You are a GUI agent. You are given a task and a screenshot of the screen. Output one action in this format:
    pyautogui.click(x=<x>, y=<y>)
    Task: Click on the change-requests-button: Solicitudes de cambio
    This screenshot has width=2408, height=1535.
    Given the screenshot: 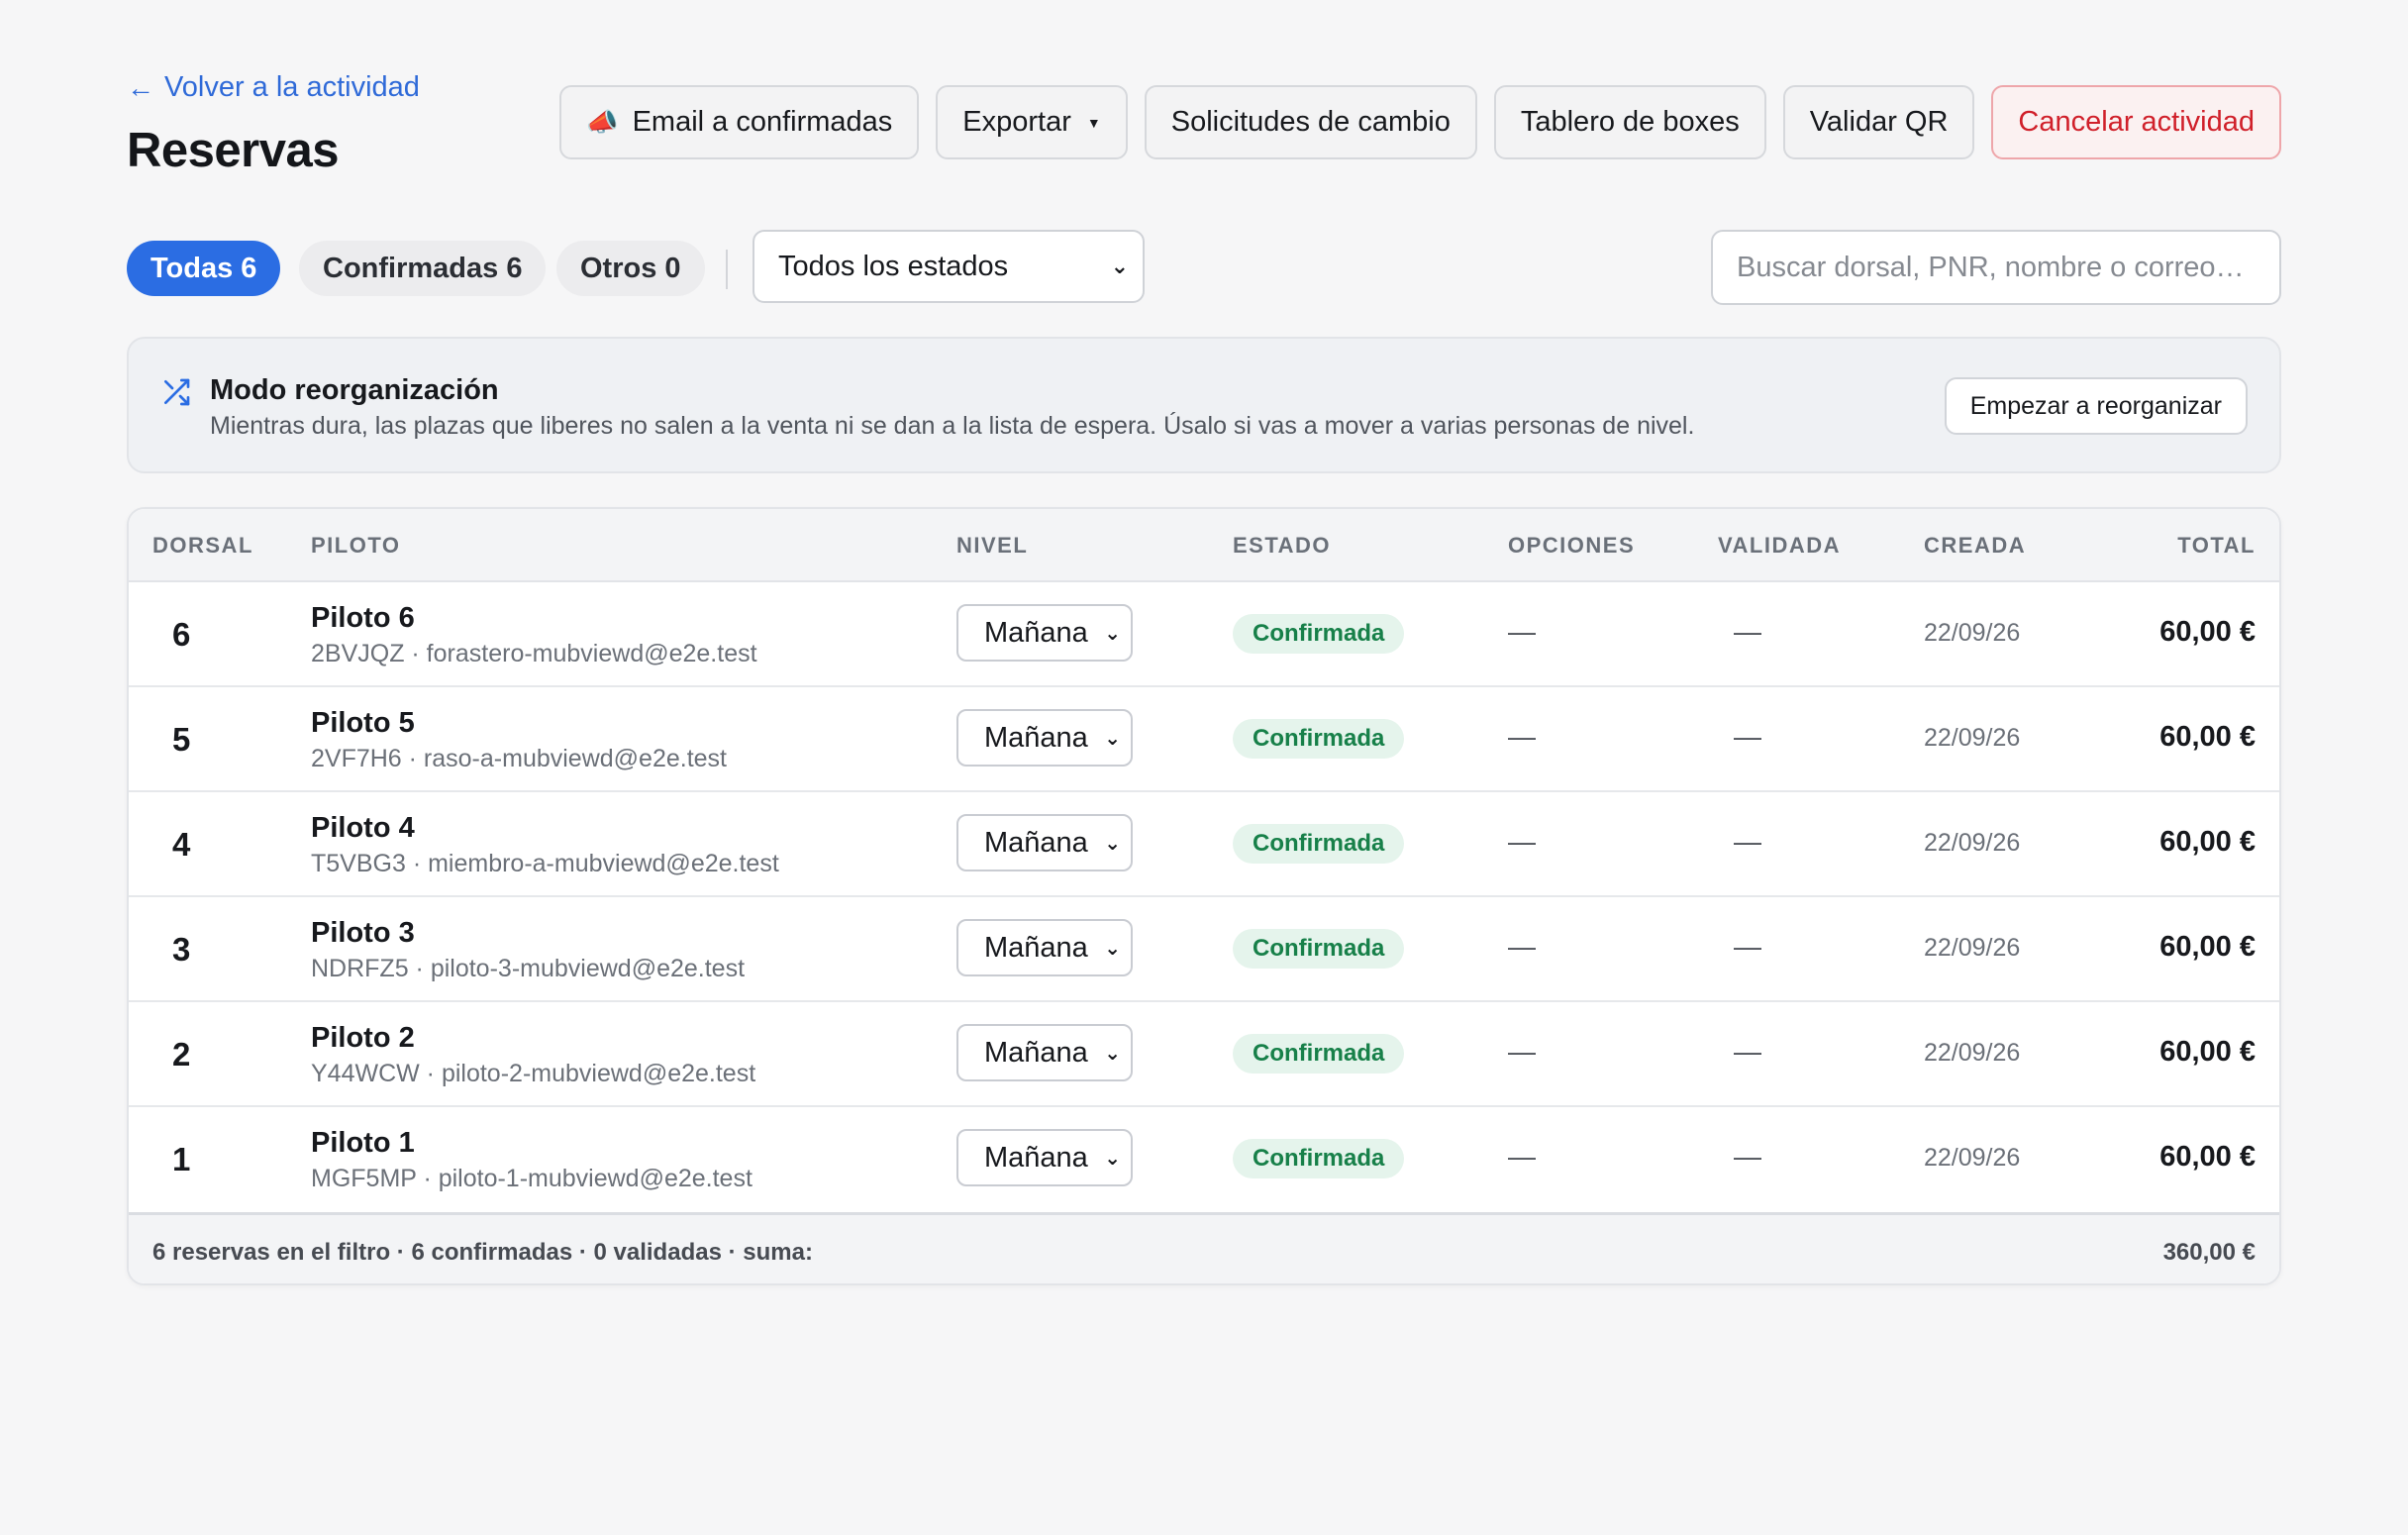 What is the action you would take?
    pyautogui.click(x=1310, y=122)
    